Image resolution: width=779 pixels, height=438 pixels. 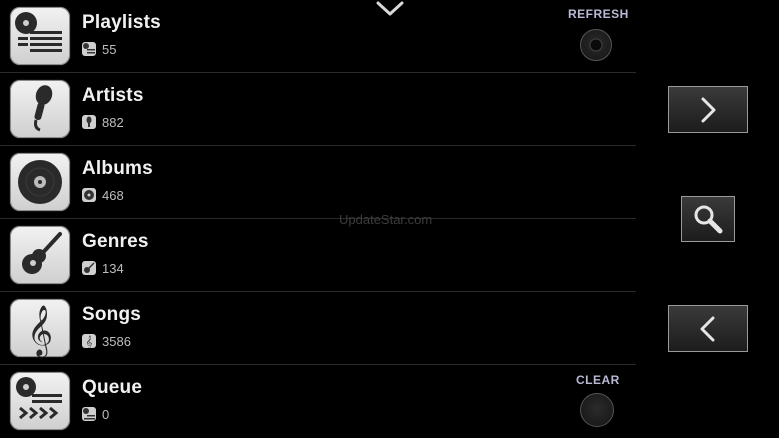 I want to click on list-item-label: Artists, so click(x=113, y=95).